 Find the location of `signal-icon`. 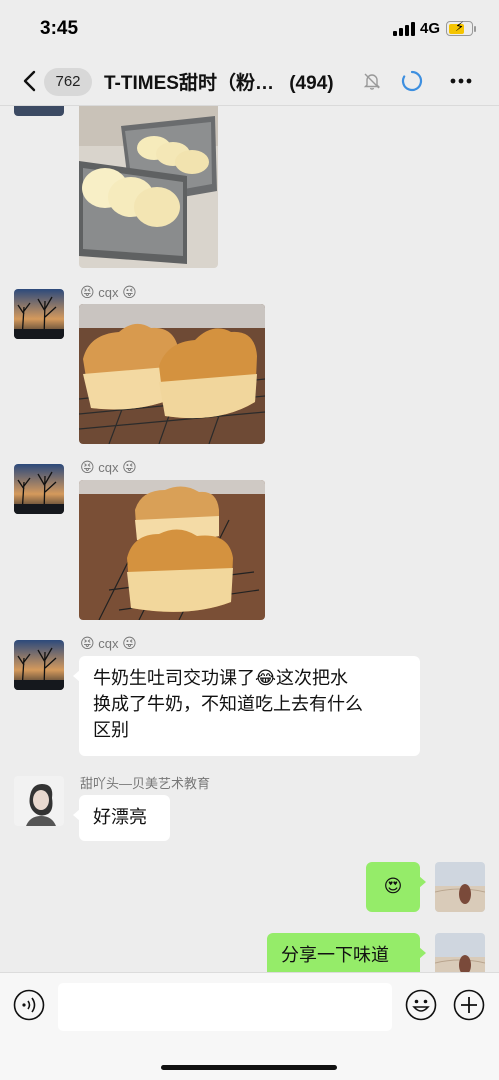

signal-icon is located at coordinates (404, 29).